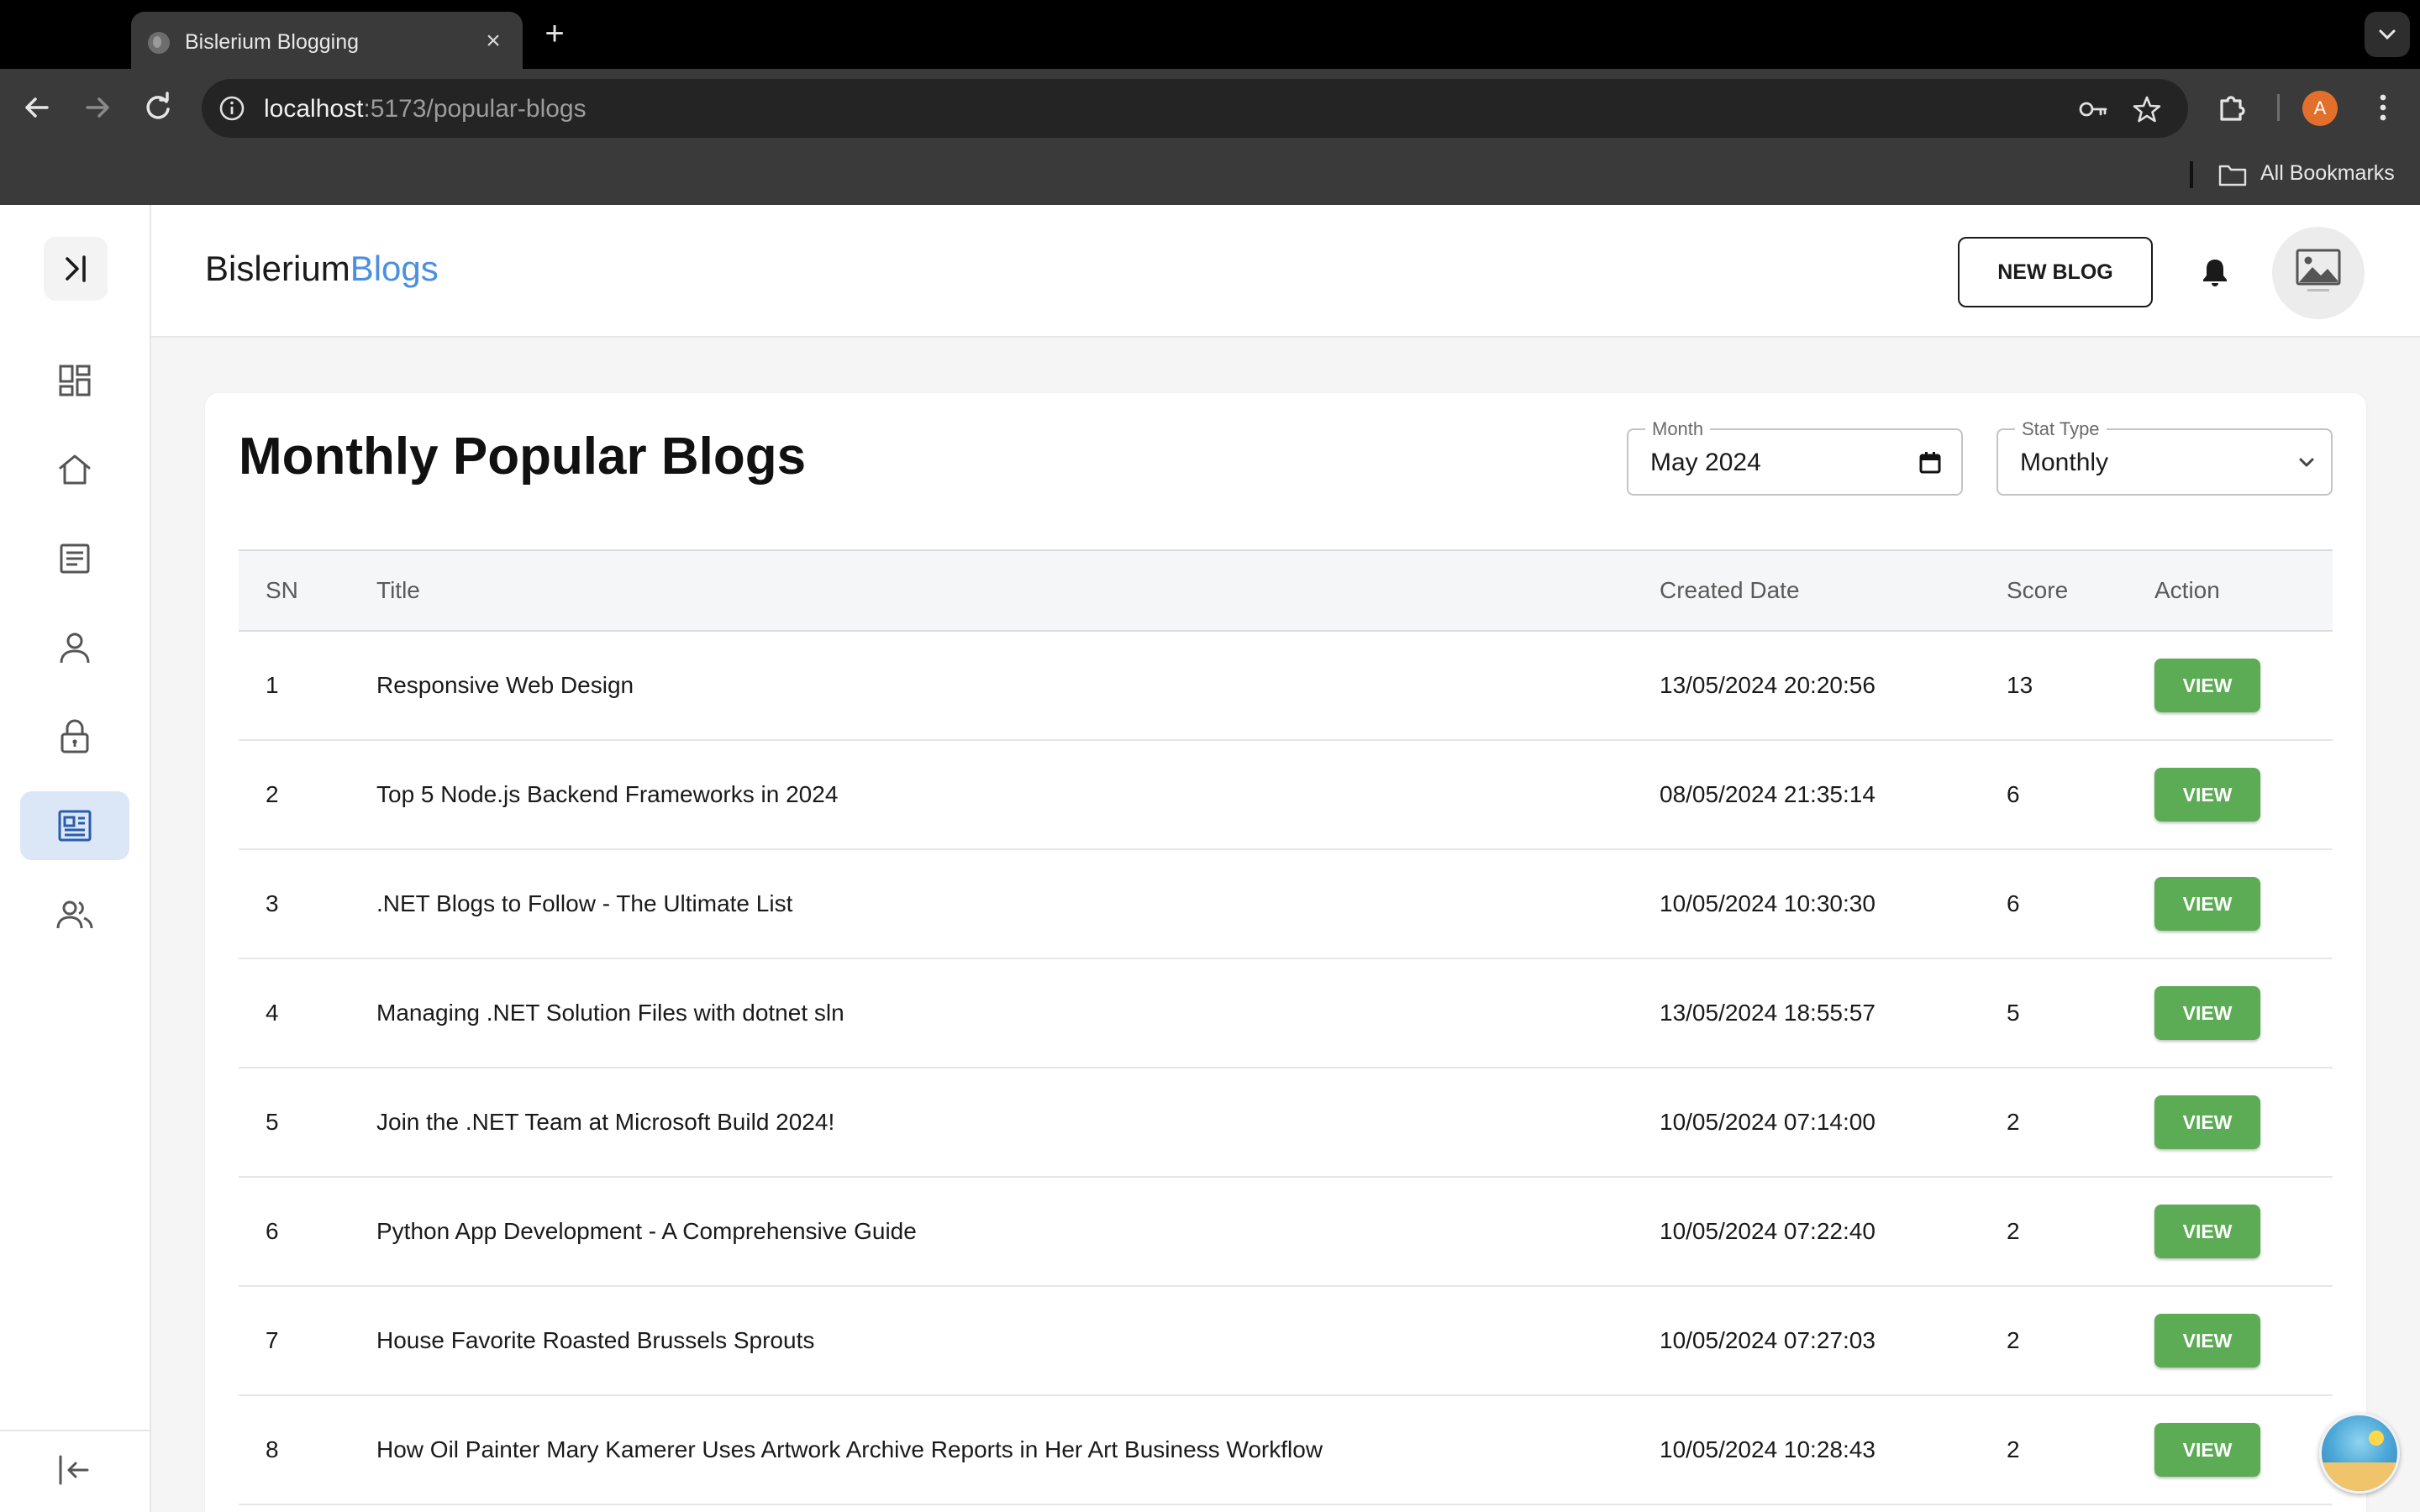  What do you see at coordinates (2376, 1438) in the screenshot?
I see `sun-icon` at bounding box center [2376, 1438].